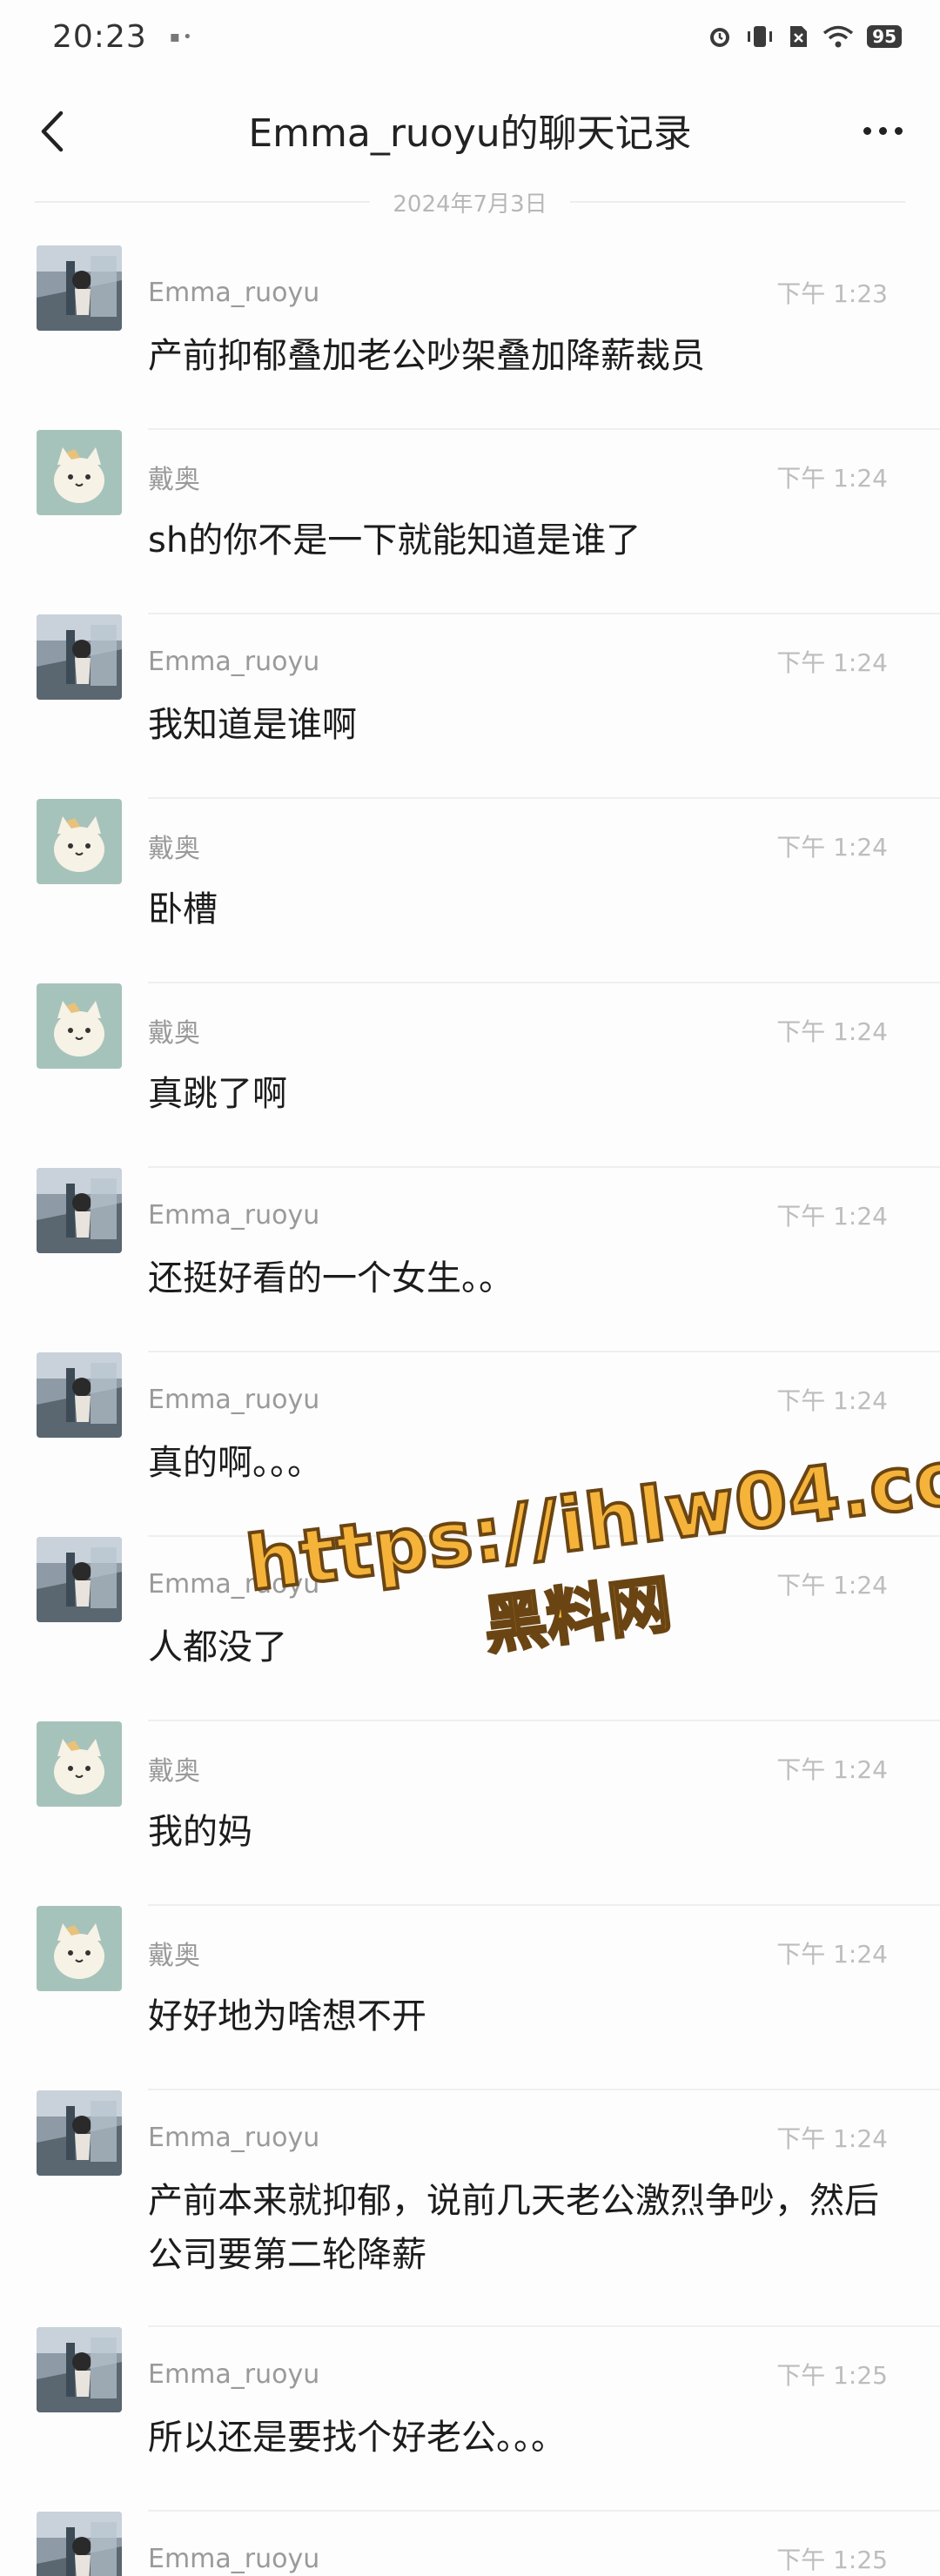 This screenshot has height=2576, width=940. I want to click on page-title: Emma_ruoyu的聊天记录, so click(470, 133).